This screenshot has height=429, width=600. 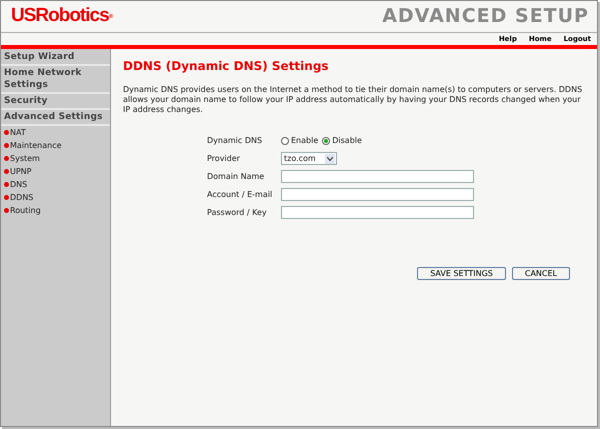 What do you see at coordinates (25, 210) in the screenshot?
I see `sidebar-link: Routing` at bounding box center [25, 210].